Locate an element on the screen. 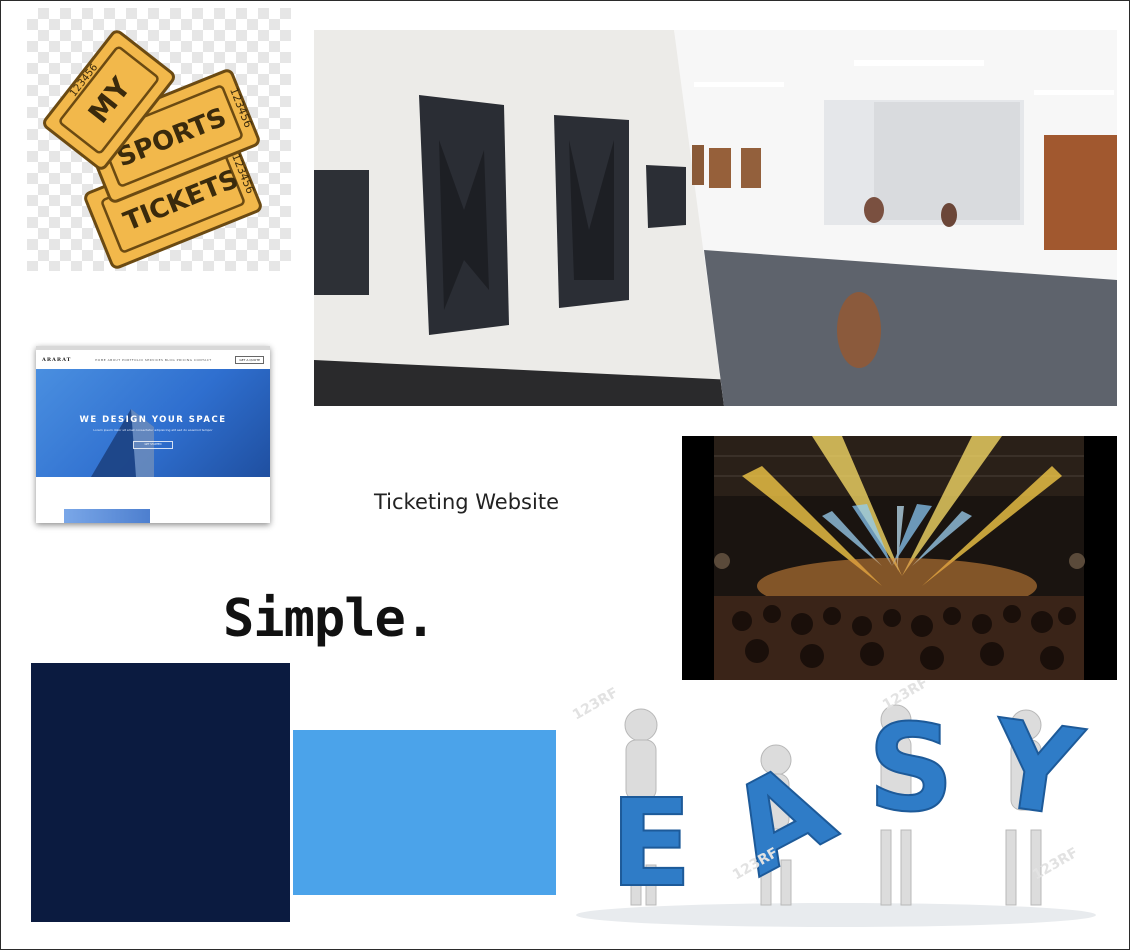 The height and width of the screenshot is (950, 1130). content-card is located at coordinates (107, 516).